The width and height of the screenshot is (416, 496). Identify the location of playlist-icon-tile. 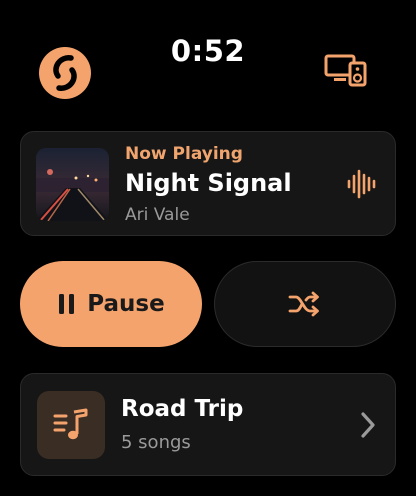
(71, 425).